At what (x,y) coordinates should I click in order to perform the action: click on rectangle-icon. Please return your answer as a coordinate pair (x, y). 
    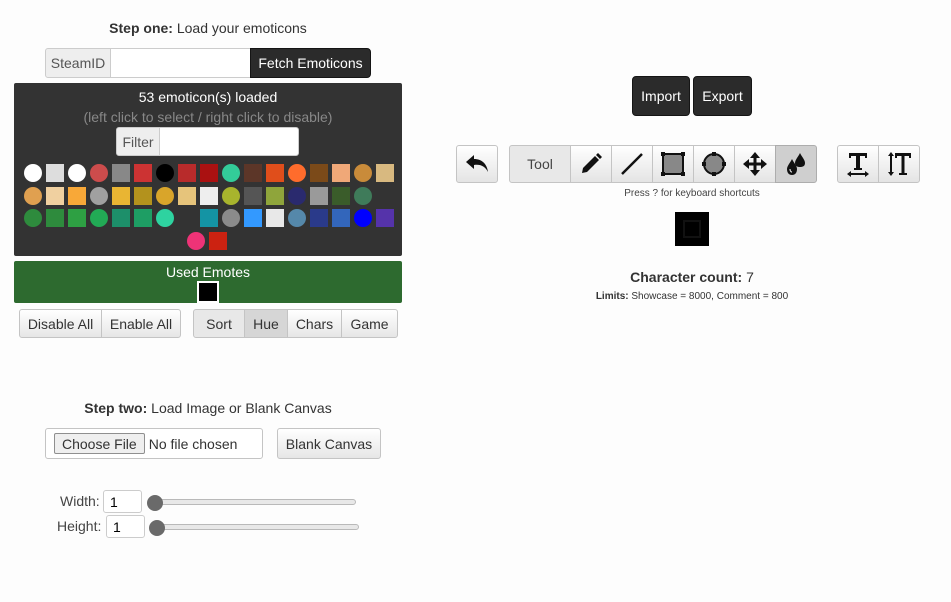
    Looking at the image, I should click on (673, 164).